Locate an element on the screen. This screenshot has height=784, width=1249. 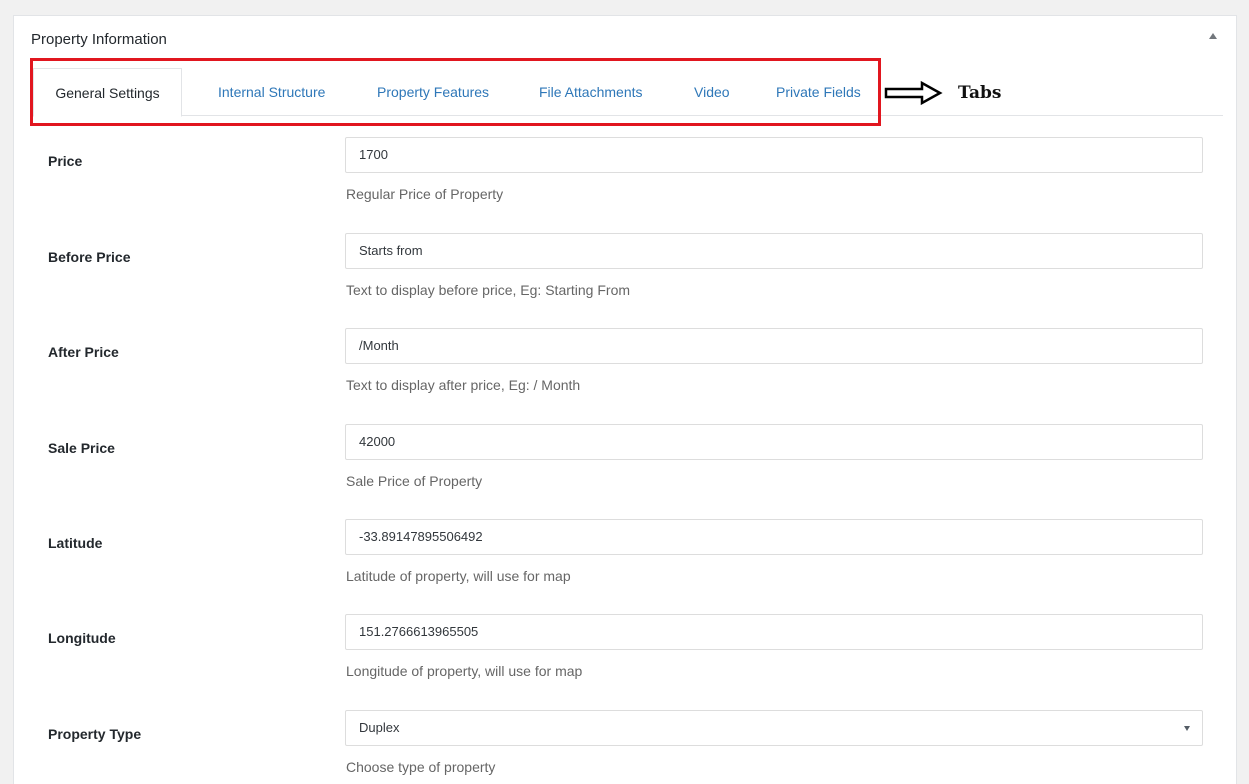
sale-price-description: Sale Price of Property is located at coordinates (414, 481).